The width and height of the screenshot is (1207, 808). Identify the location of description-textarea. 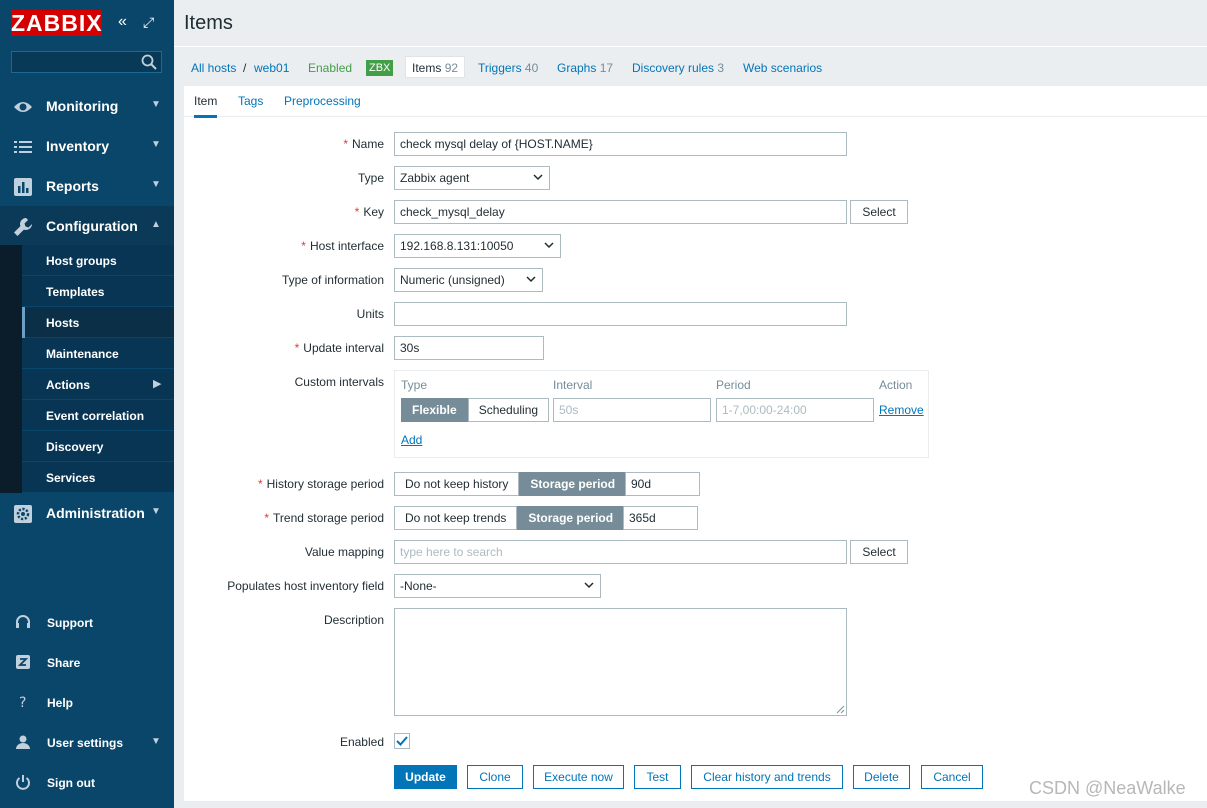
(620, 662).